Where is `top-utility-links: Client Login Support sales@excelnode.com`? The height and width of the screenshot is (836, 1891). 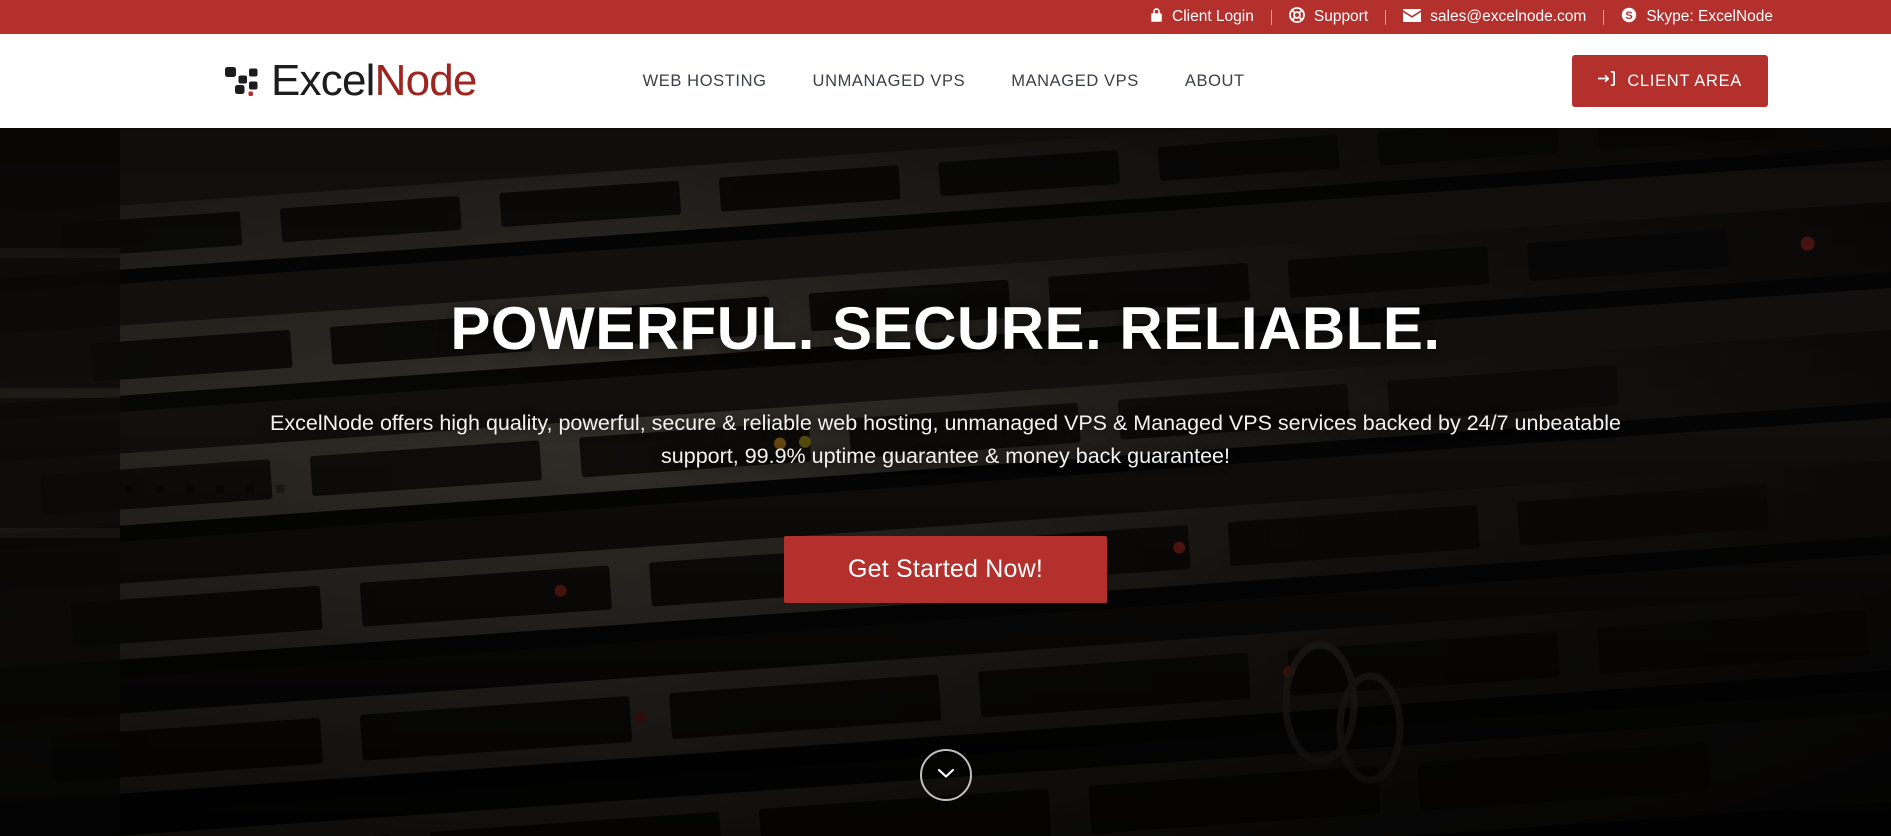
top-utility-links: Client Login Support sales@excelnode.com is located at coordinates (1461, 17).